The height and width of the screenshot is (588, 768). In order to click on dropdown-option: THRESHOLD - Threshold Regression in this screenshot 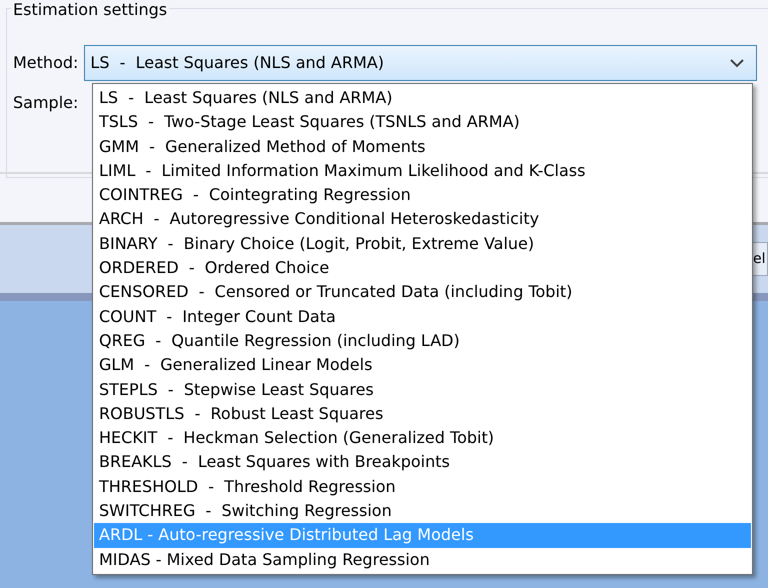, I will do `click(422, 487)`.